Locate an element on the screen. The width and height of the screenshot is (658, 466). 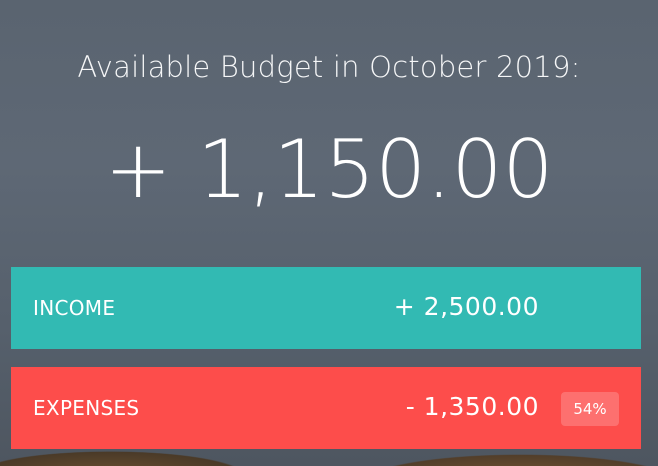
expenses-label: EXPENSES is located at coordinates (86, 408).